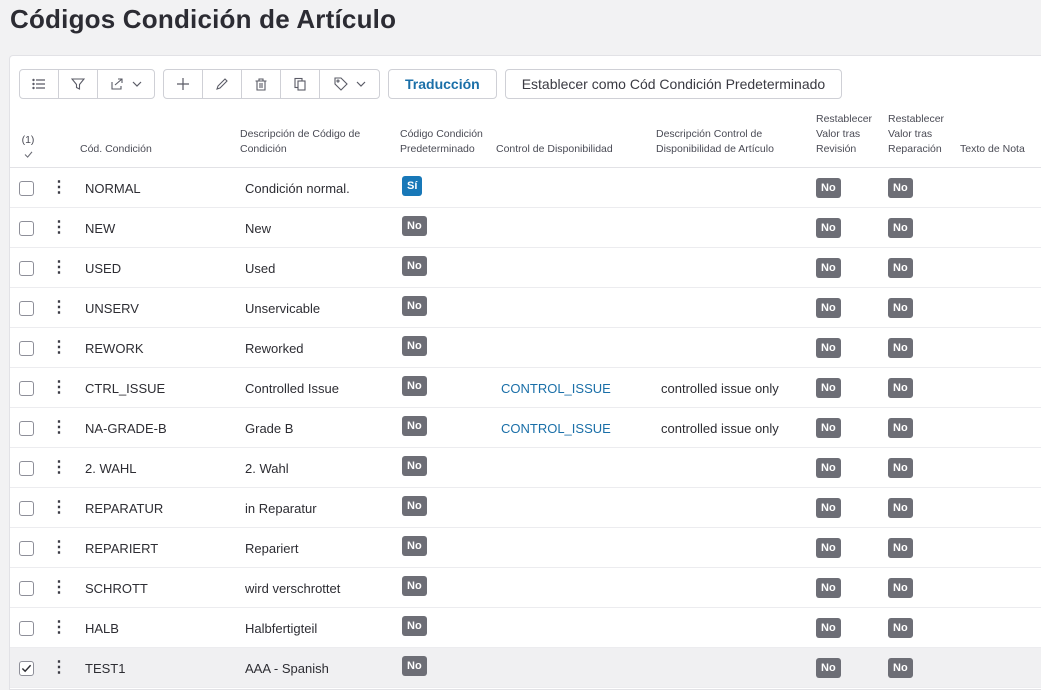 The image size is (1041, 690). I want to click on cell-availability-desc: controlled issue only, so click(720, 428).